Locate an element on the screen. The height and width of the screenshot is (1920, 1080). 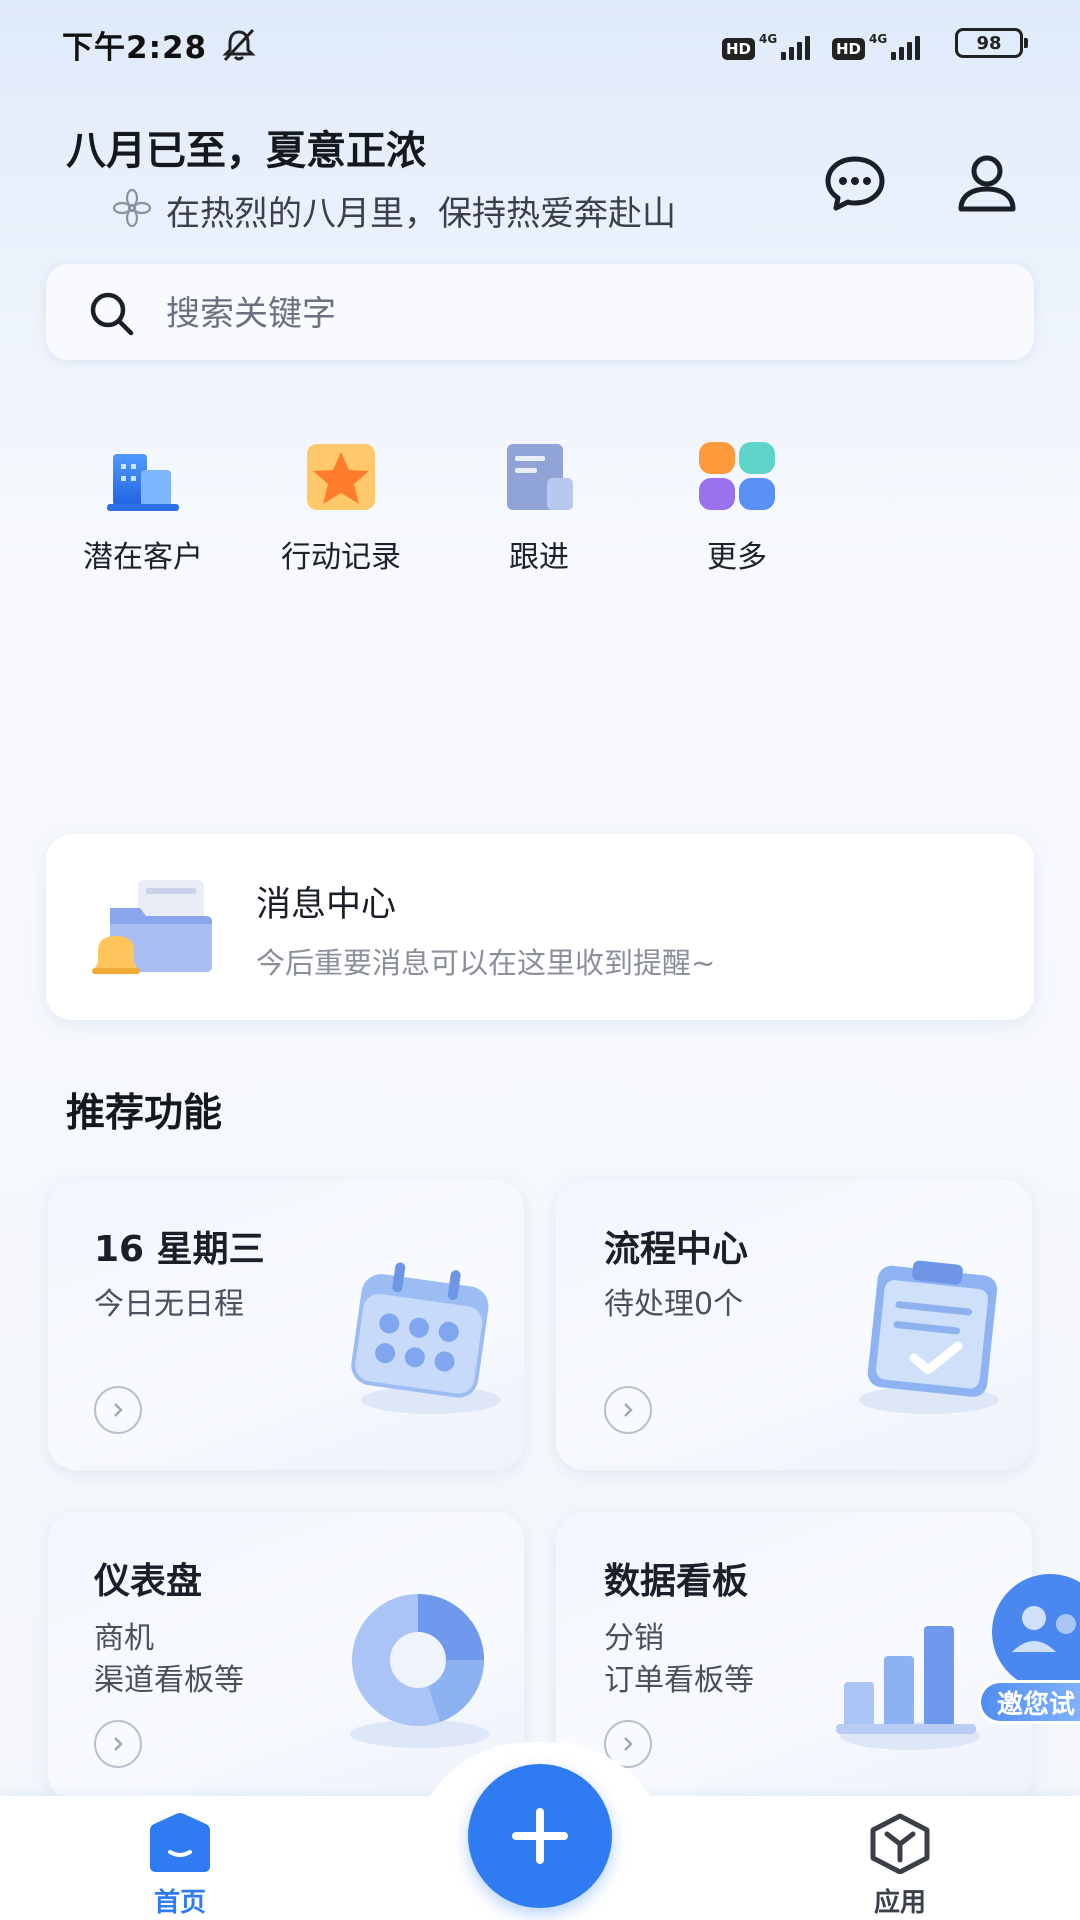
feature-card-subtitle-line1: 分销 is located at coordinates (634, 1638).